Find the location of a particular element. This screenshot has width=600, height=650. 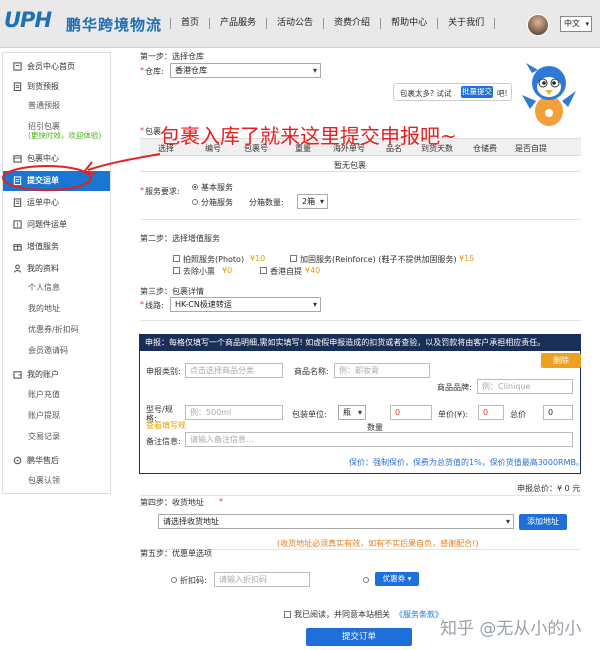

sidebar-item-arrival: 到货预报 is located at coordinates (56, 87).